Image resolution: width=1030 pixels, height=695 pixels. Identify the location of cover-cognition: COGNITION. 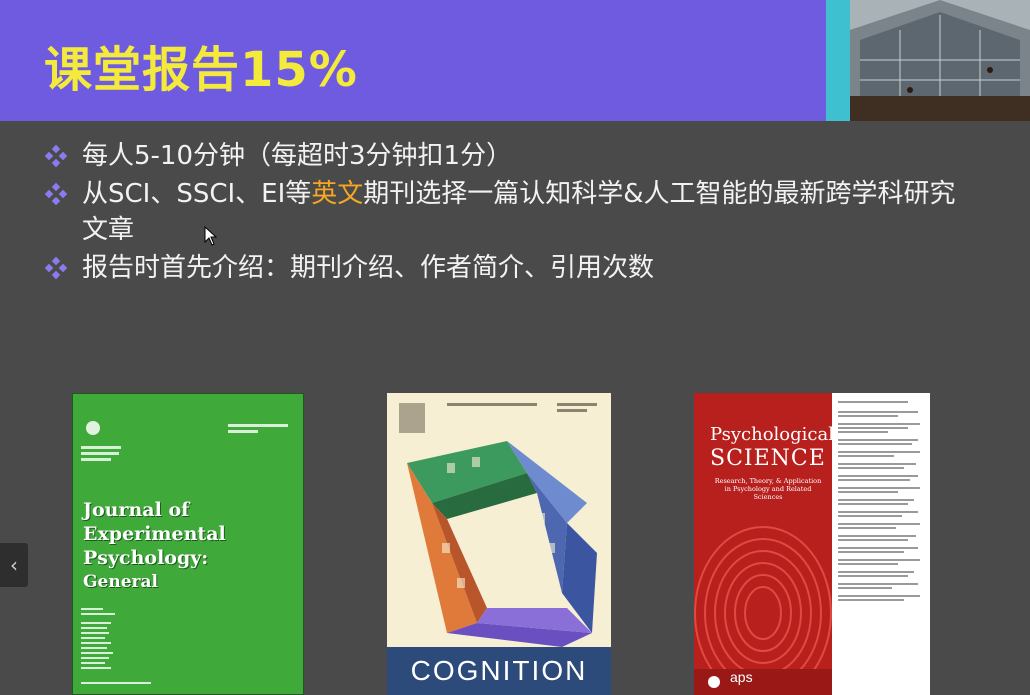
(499, 544).